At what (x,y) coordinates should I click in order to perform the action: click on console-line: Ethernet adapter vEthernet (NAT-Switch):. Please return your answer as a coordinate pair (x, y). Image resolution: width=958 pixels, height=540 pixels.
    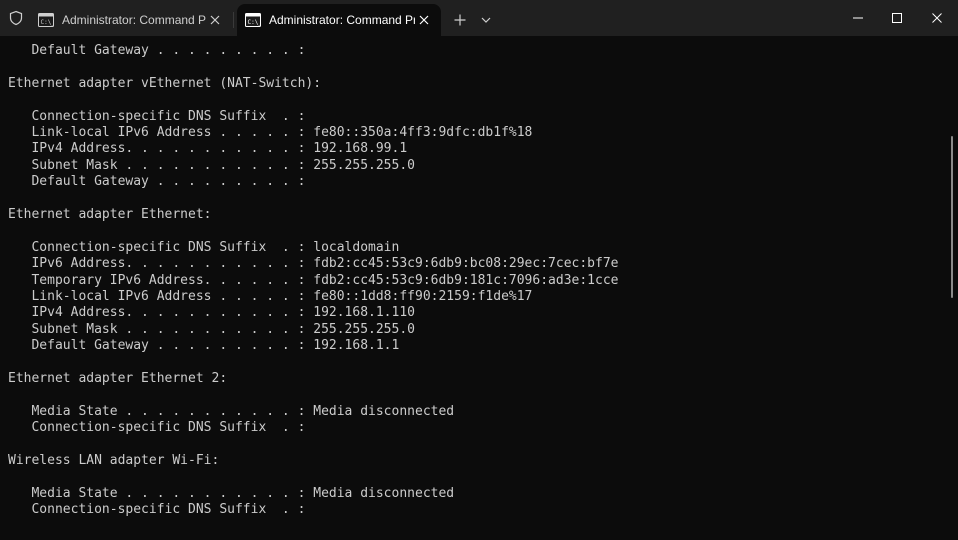
    Looking at the image, I should click on (165, 83).